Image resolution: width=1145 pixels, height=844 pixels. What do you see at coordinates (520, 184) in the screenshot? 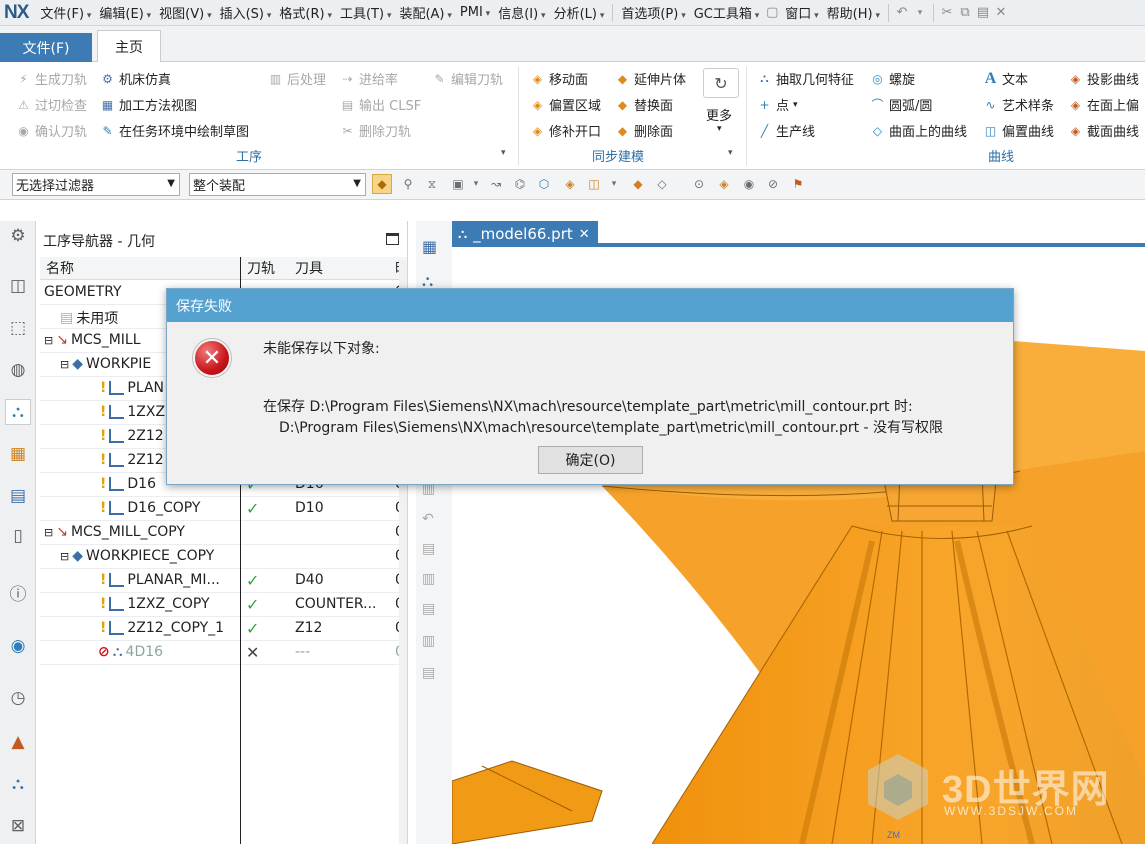
I see `select-connected-icon: ⌬` at bounding box center [520, 184].